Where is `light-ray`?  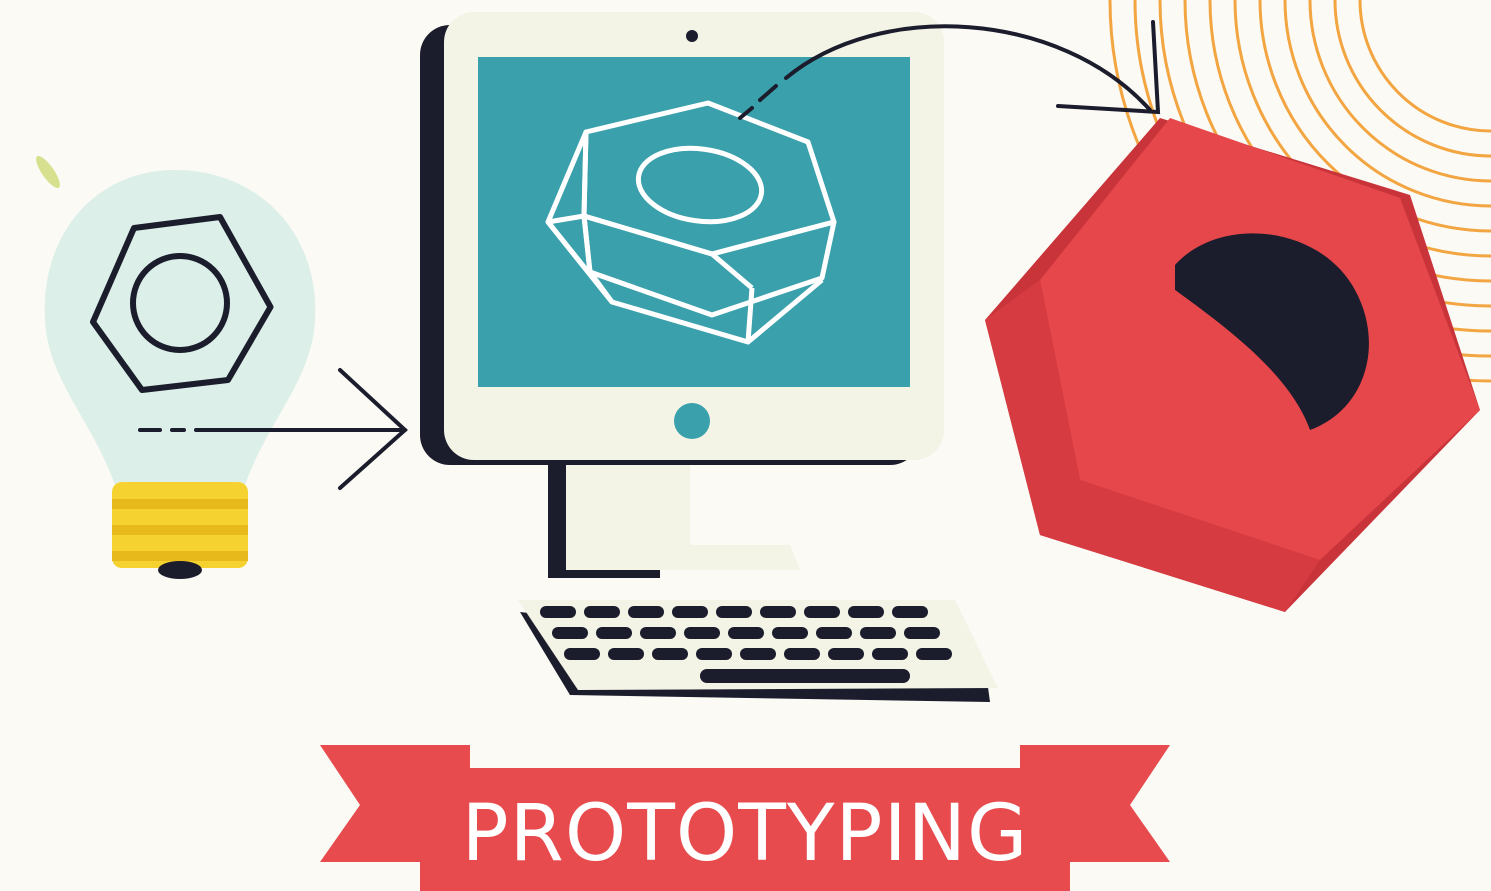
light-ray is located at coordinates (48, 172).